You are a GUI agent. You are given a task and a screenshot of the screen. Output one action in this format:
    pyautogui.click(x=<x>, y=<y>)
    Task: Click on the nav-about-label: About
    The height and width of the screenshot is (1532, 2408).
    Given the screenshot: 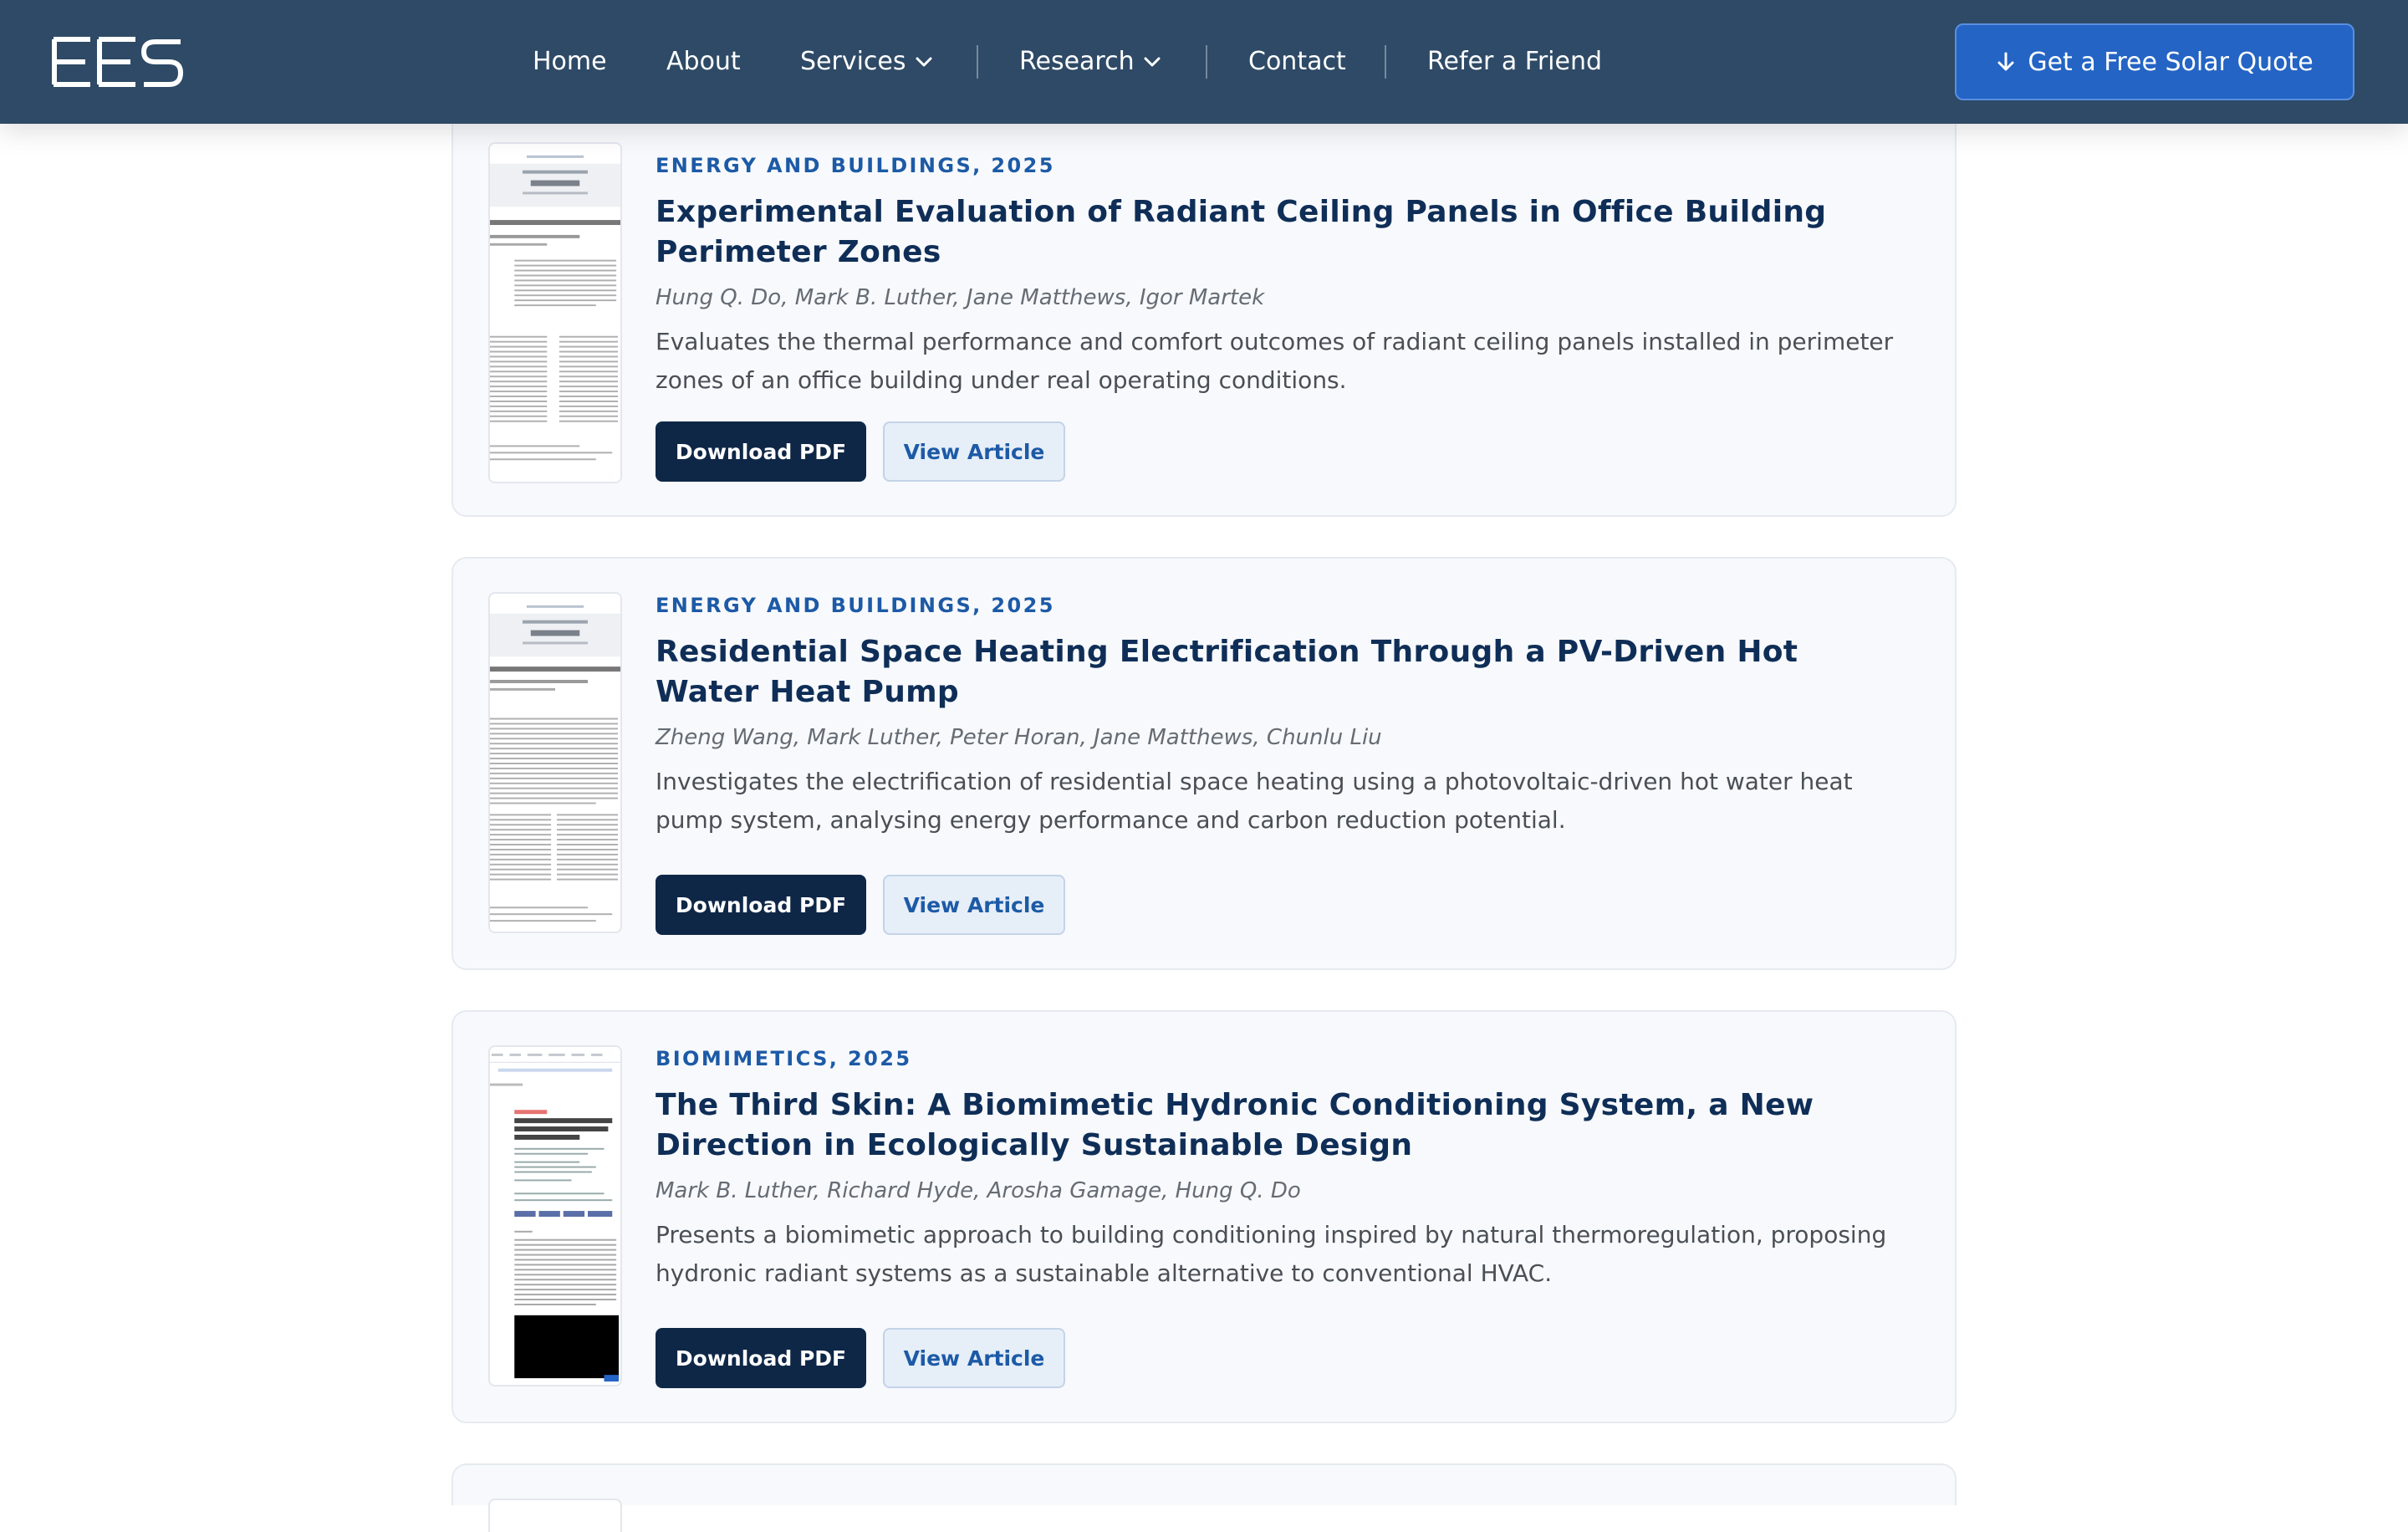 What is the action you would take?
    pyautogui.click(x=703, y=62)
    